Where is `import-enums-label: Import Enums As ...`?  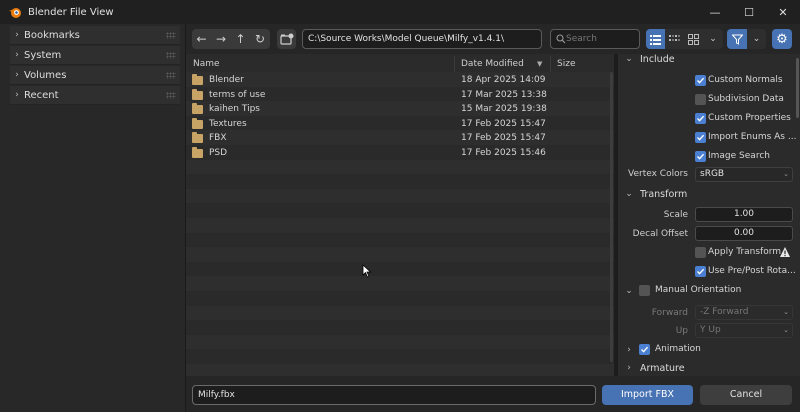
import-enums-label: Import Enums As ... is located at coordinates (752, 137).